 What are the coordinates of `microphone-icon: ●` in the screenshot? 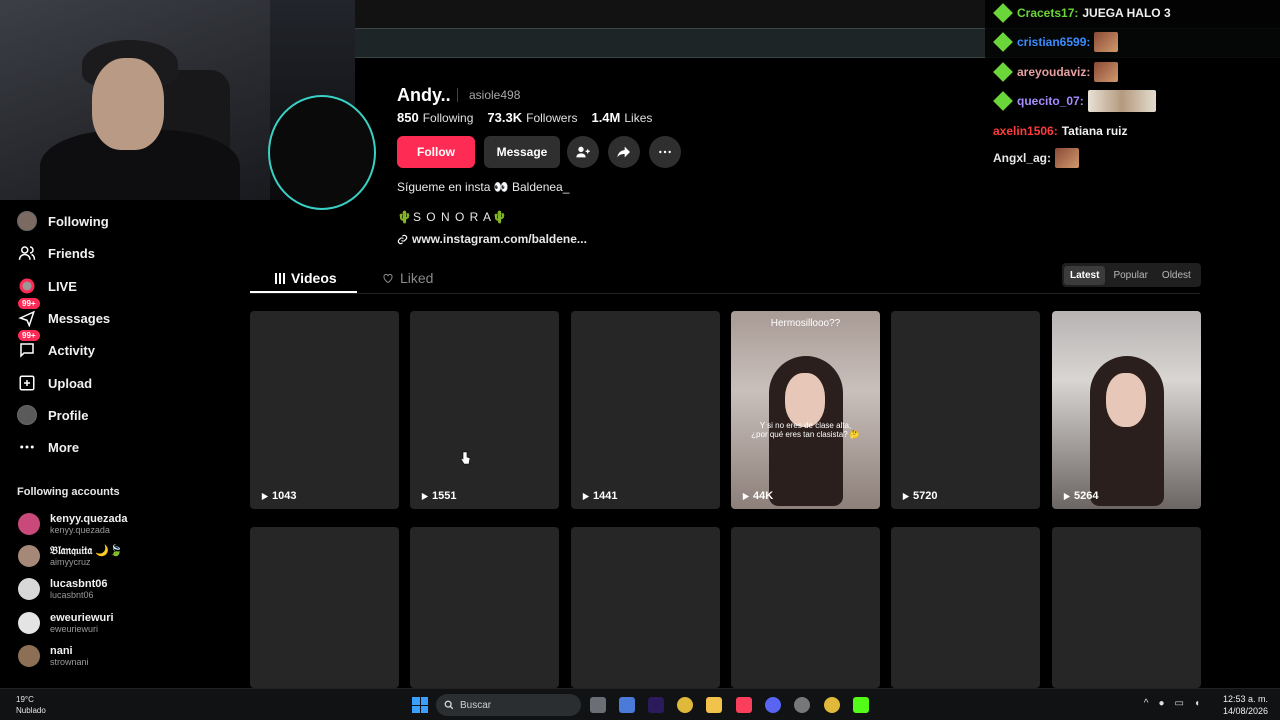 It's located at (1161, 703).